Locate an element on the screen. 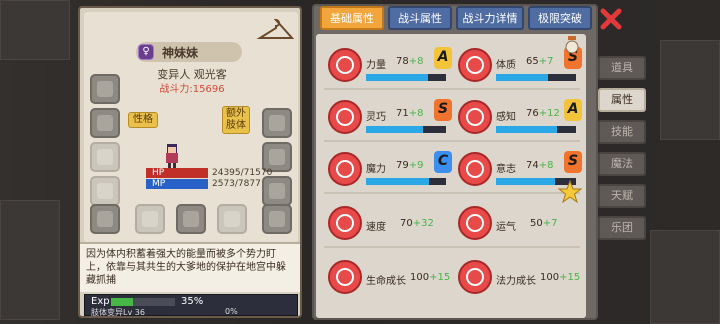 This screenshot has width=720, height=324. attribute-name: 体质 is located at coordinates (506, 65).